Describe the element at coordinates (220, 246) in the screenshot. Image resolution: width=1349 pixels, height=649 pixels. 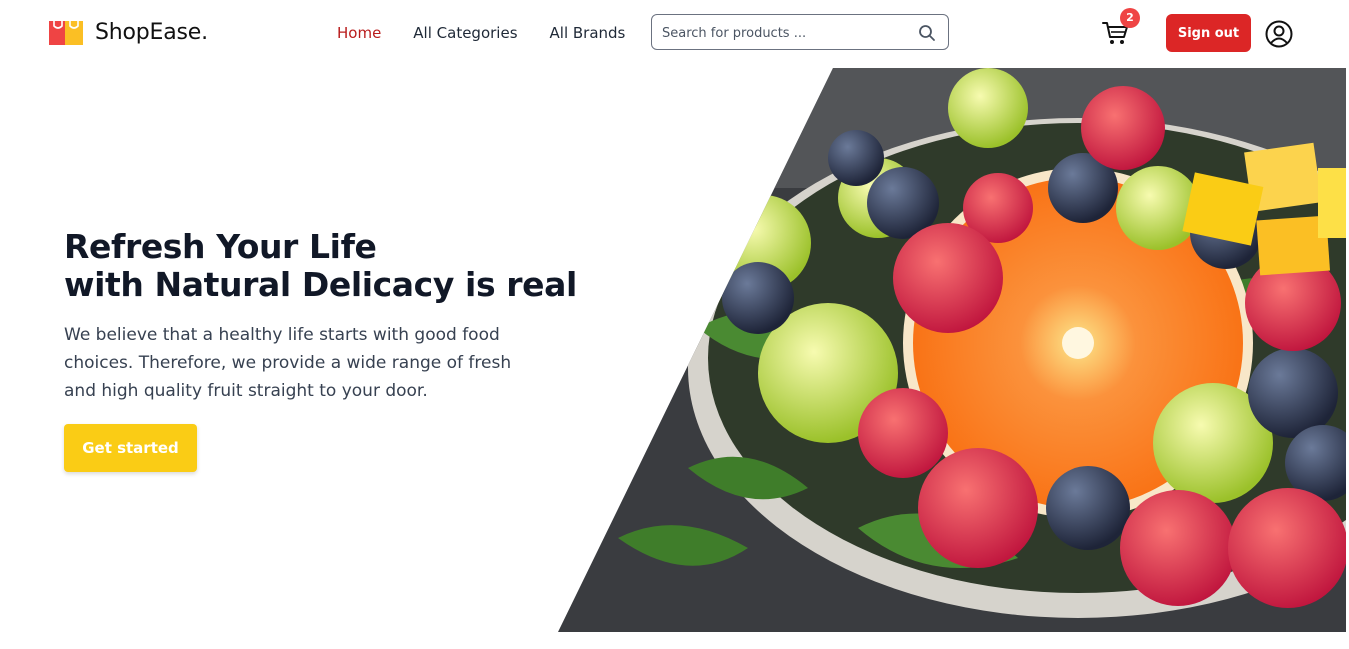
I see `hero-title-line1: Refresh Your Life` at that location.